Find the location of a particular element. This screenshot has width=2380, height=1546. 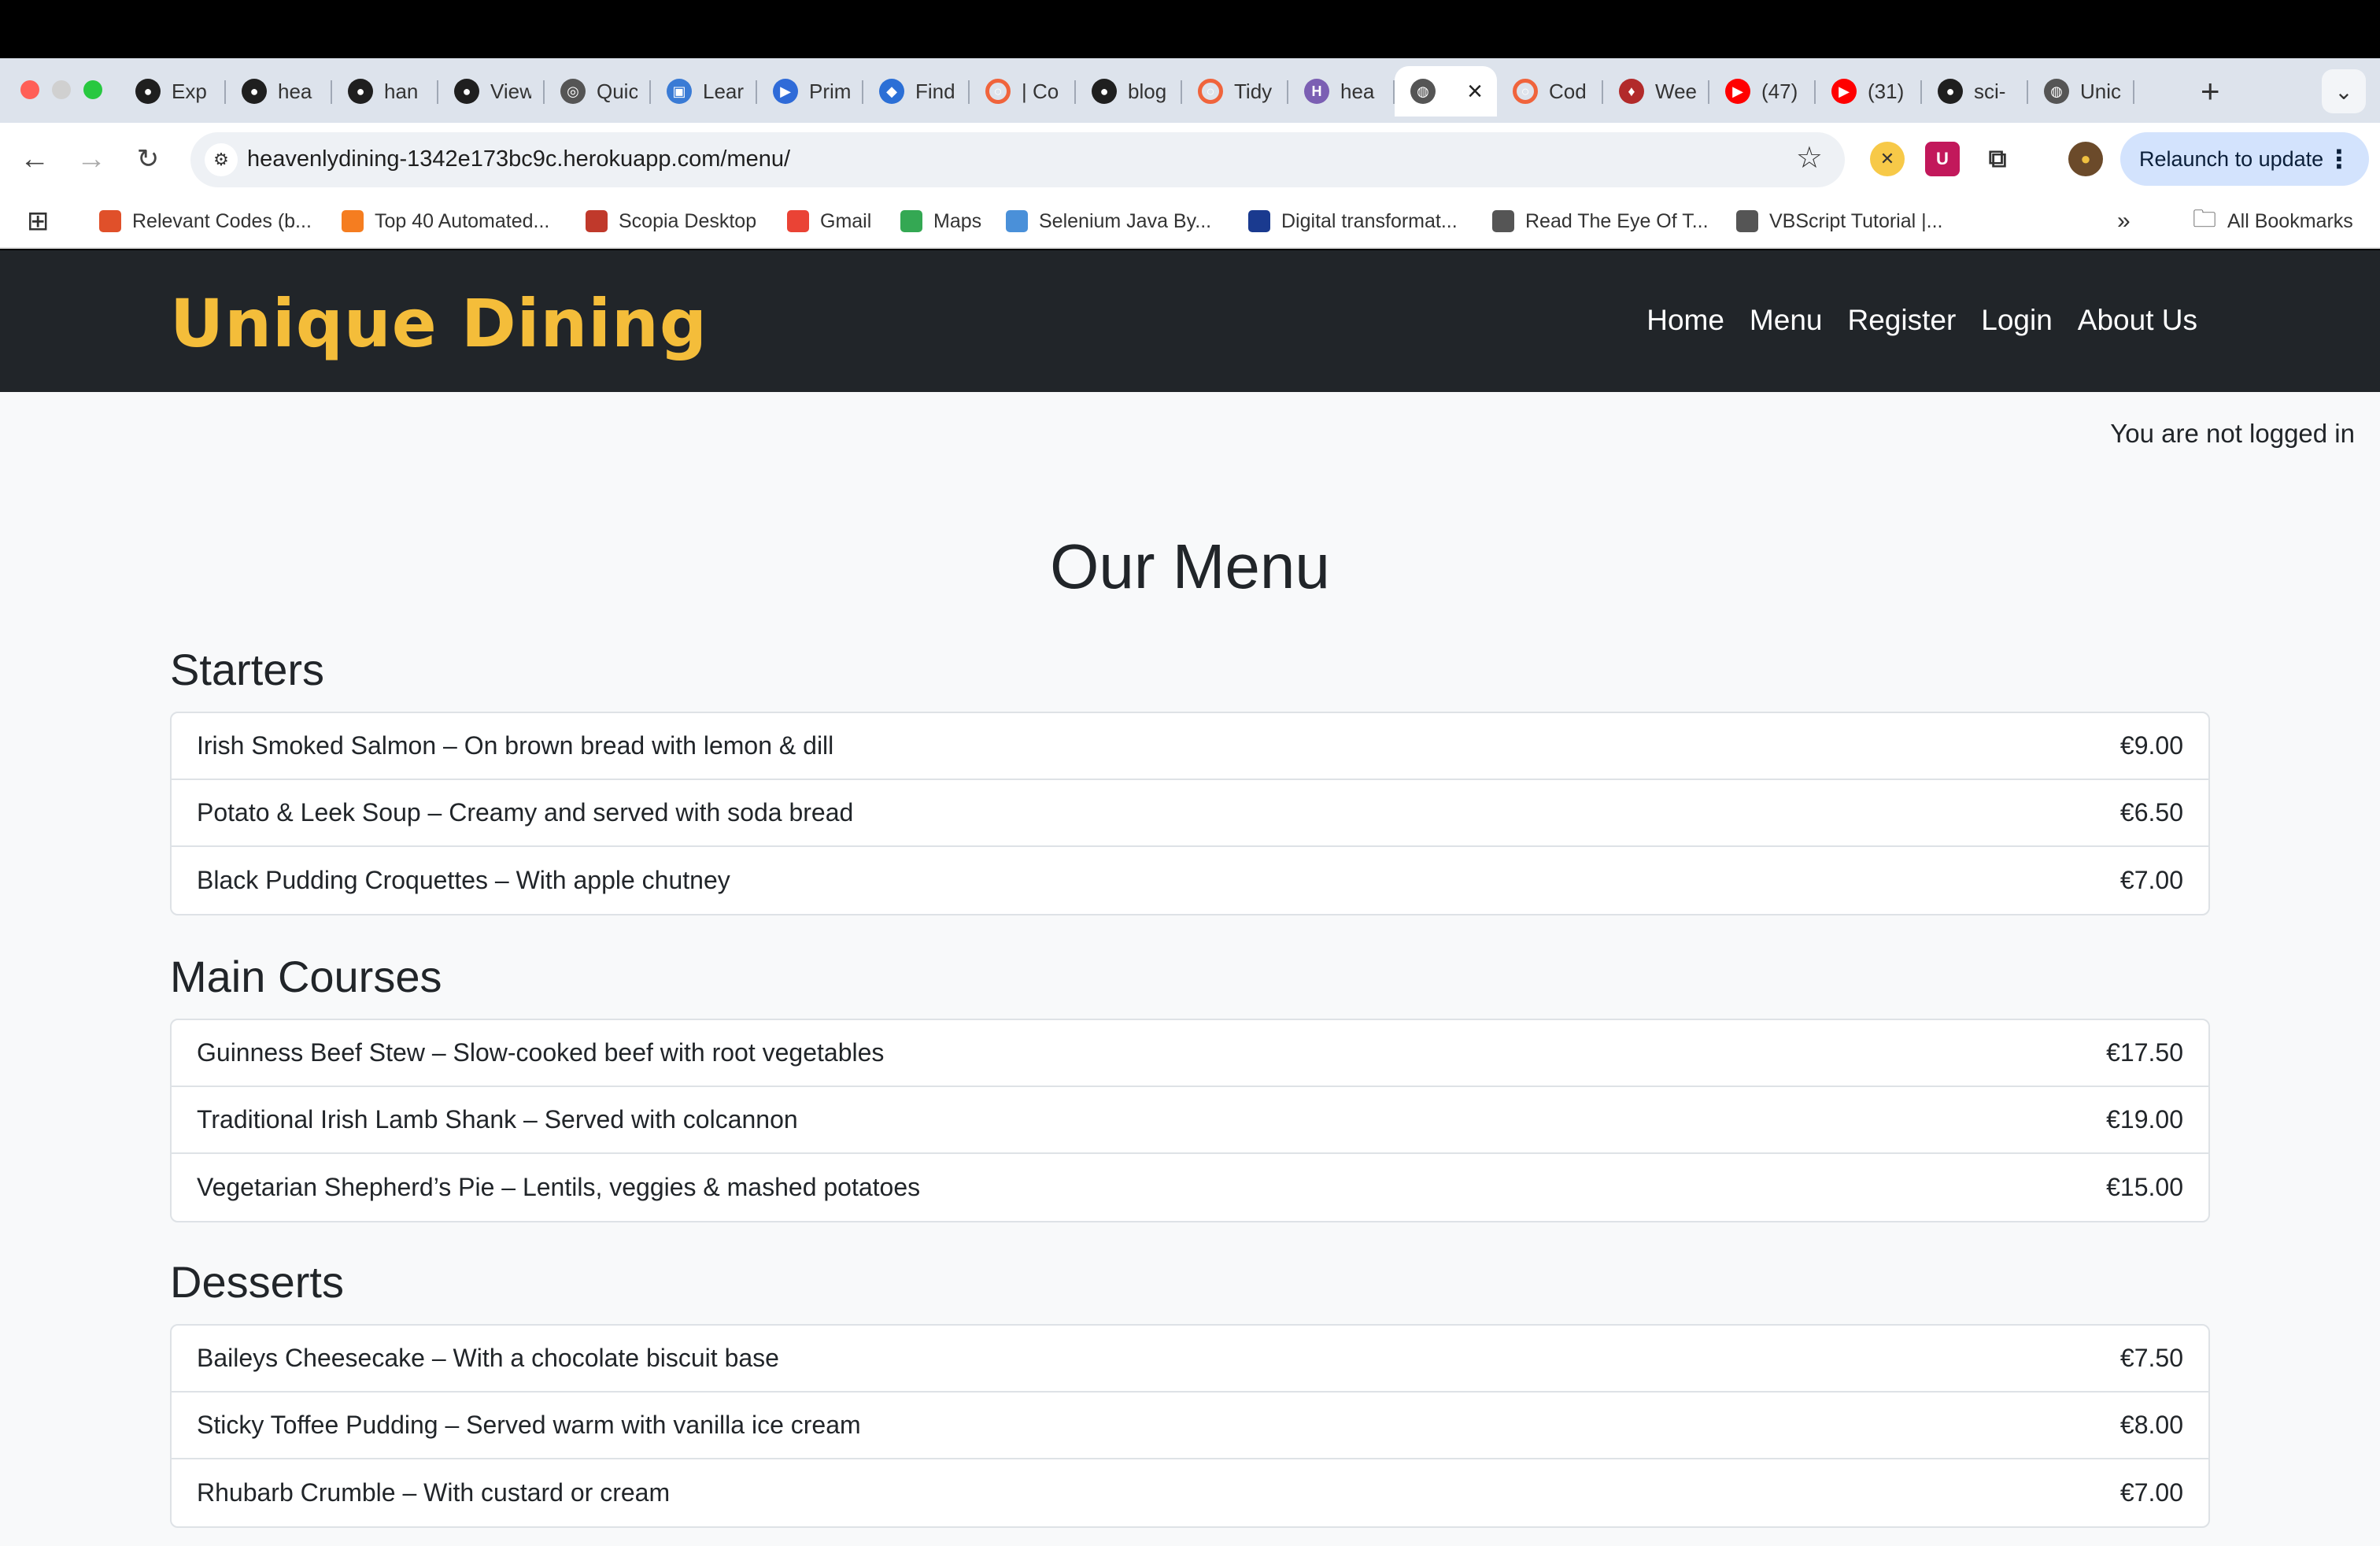

browser-tab: ○ Tidy is located at coordinates (1235, 91).